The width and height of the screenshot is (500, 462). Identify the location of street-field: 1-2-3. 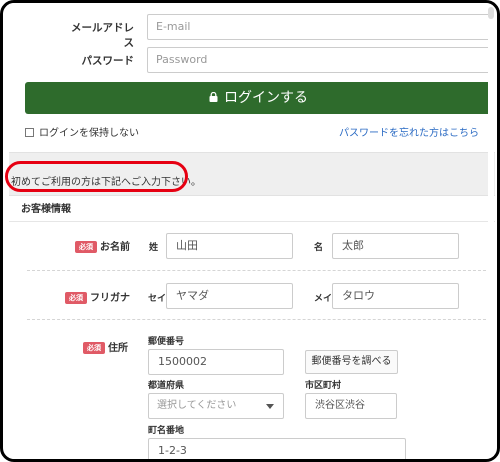
(277, 448).